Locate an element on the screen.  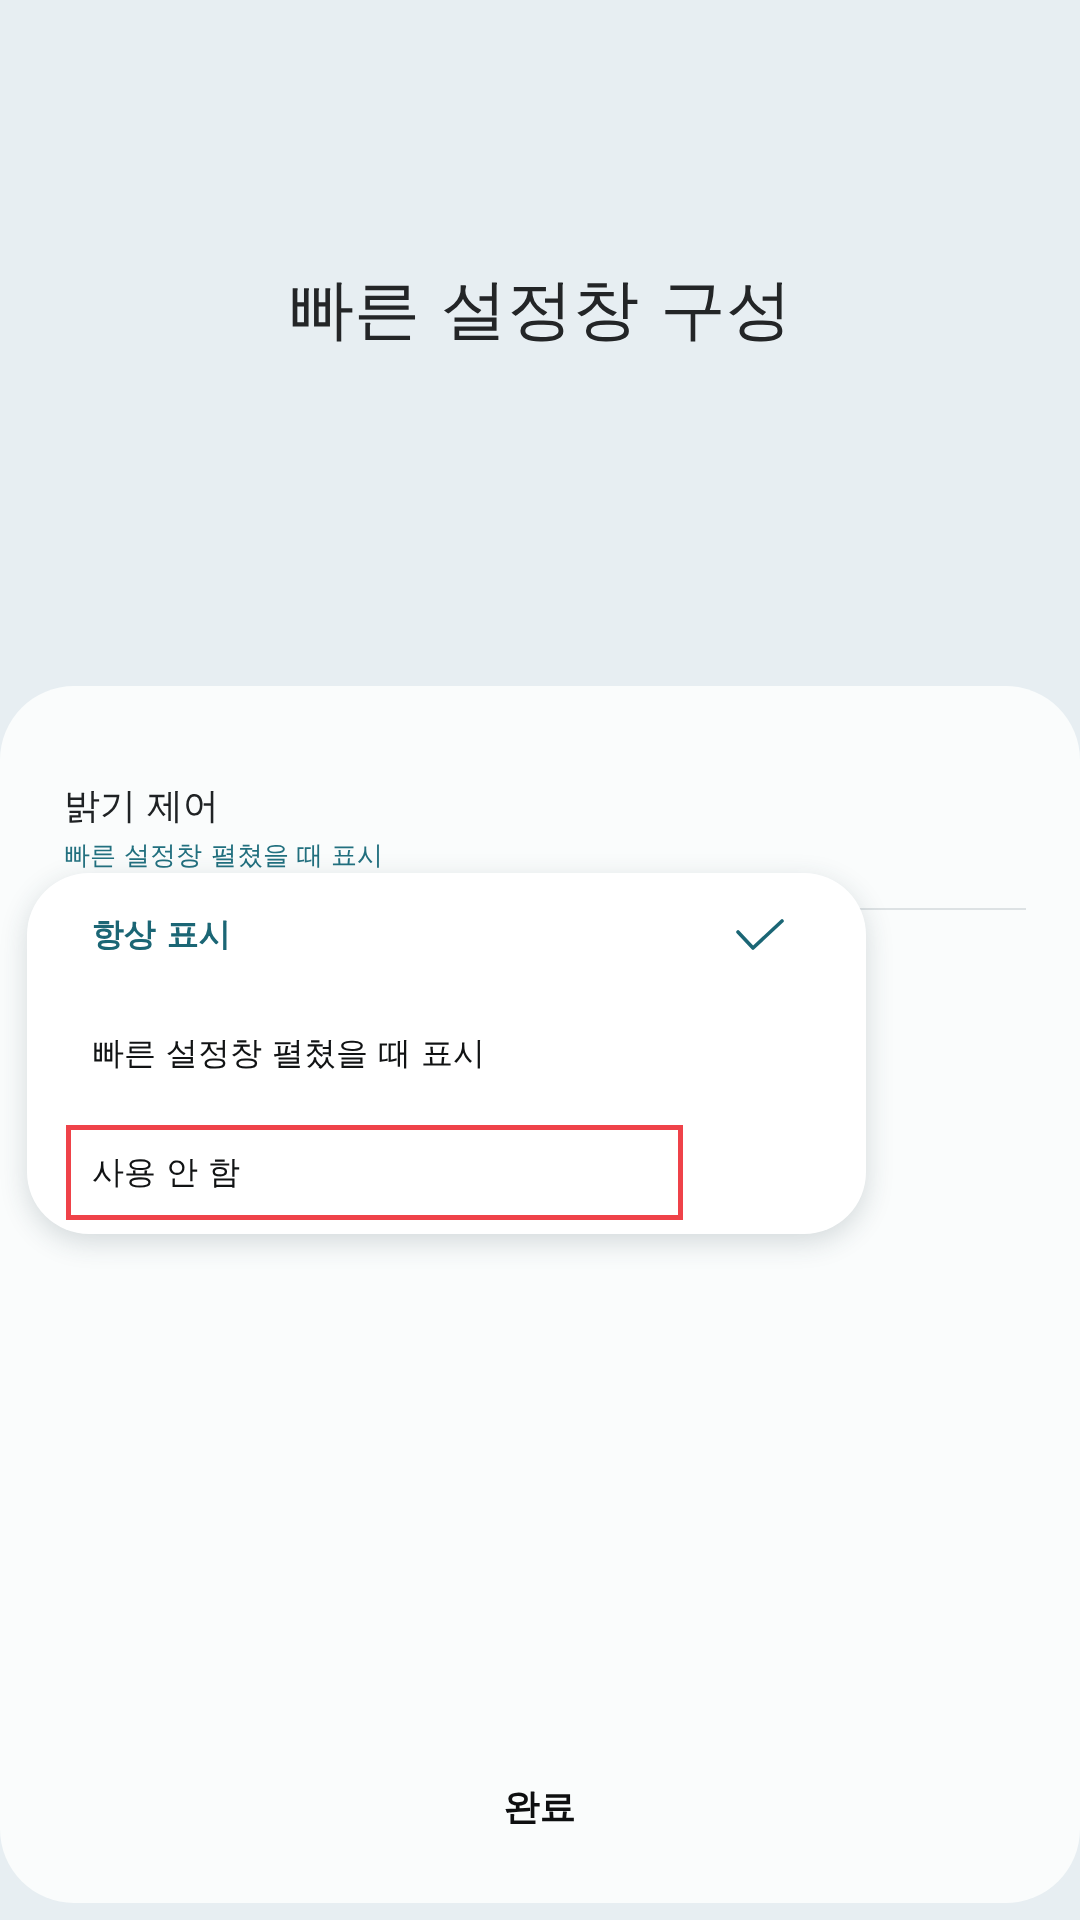
done-button: 완료 is located at coordinates (540, 1807).